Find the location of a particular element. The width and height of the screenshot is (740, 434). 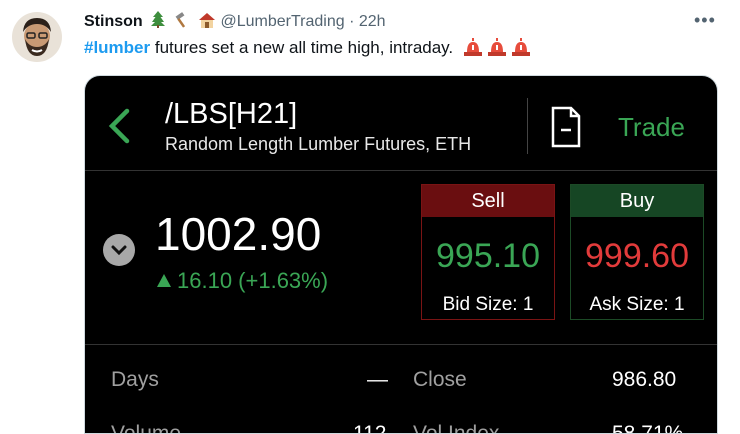

tweet-time: 22h is located at coordinates (372, 21).